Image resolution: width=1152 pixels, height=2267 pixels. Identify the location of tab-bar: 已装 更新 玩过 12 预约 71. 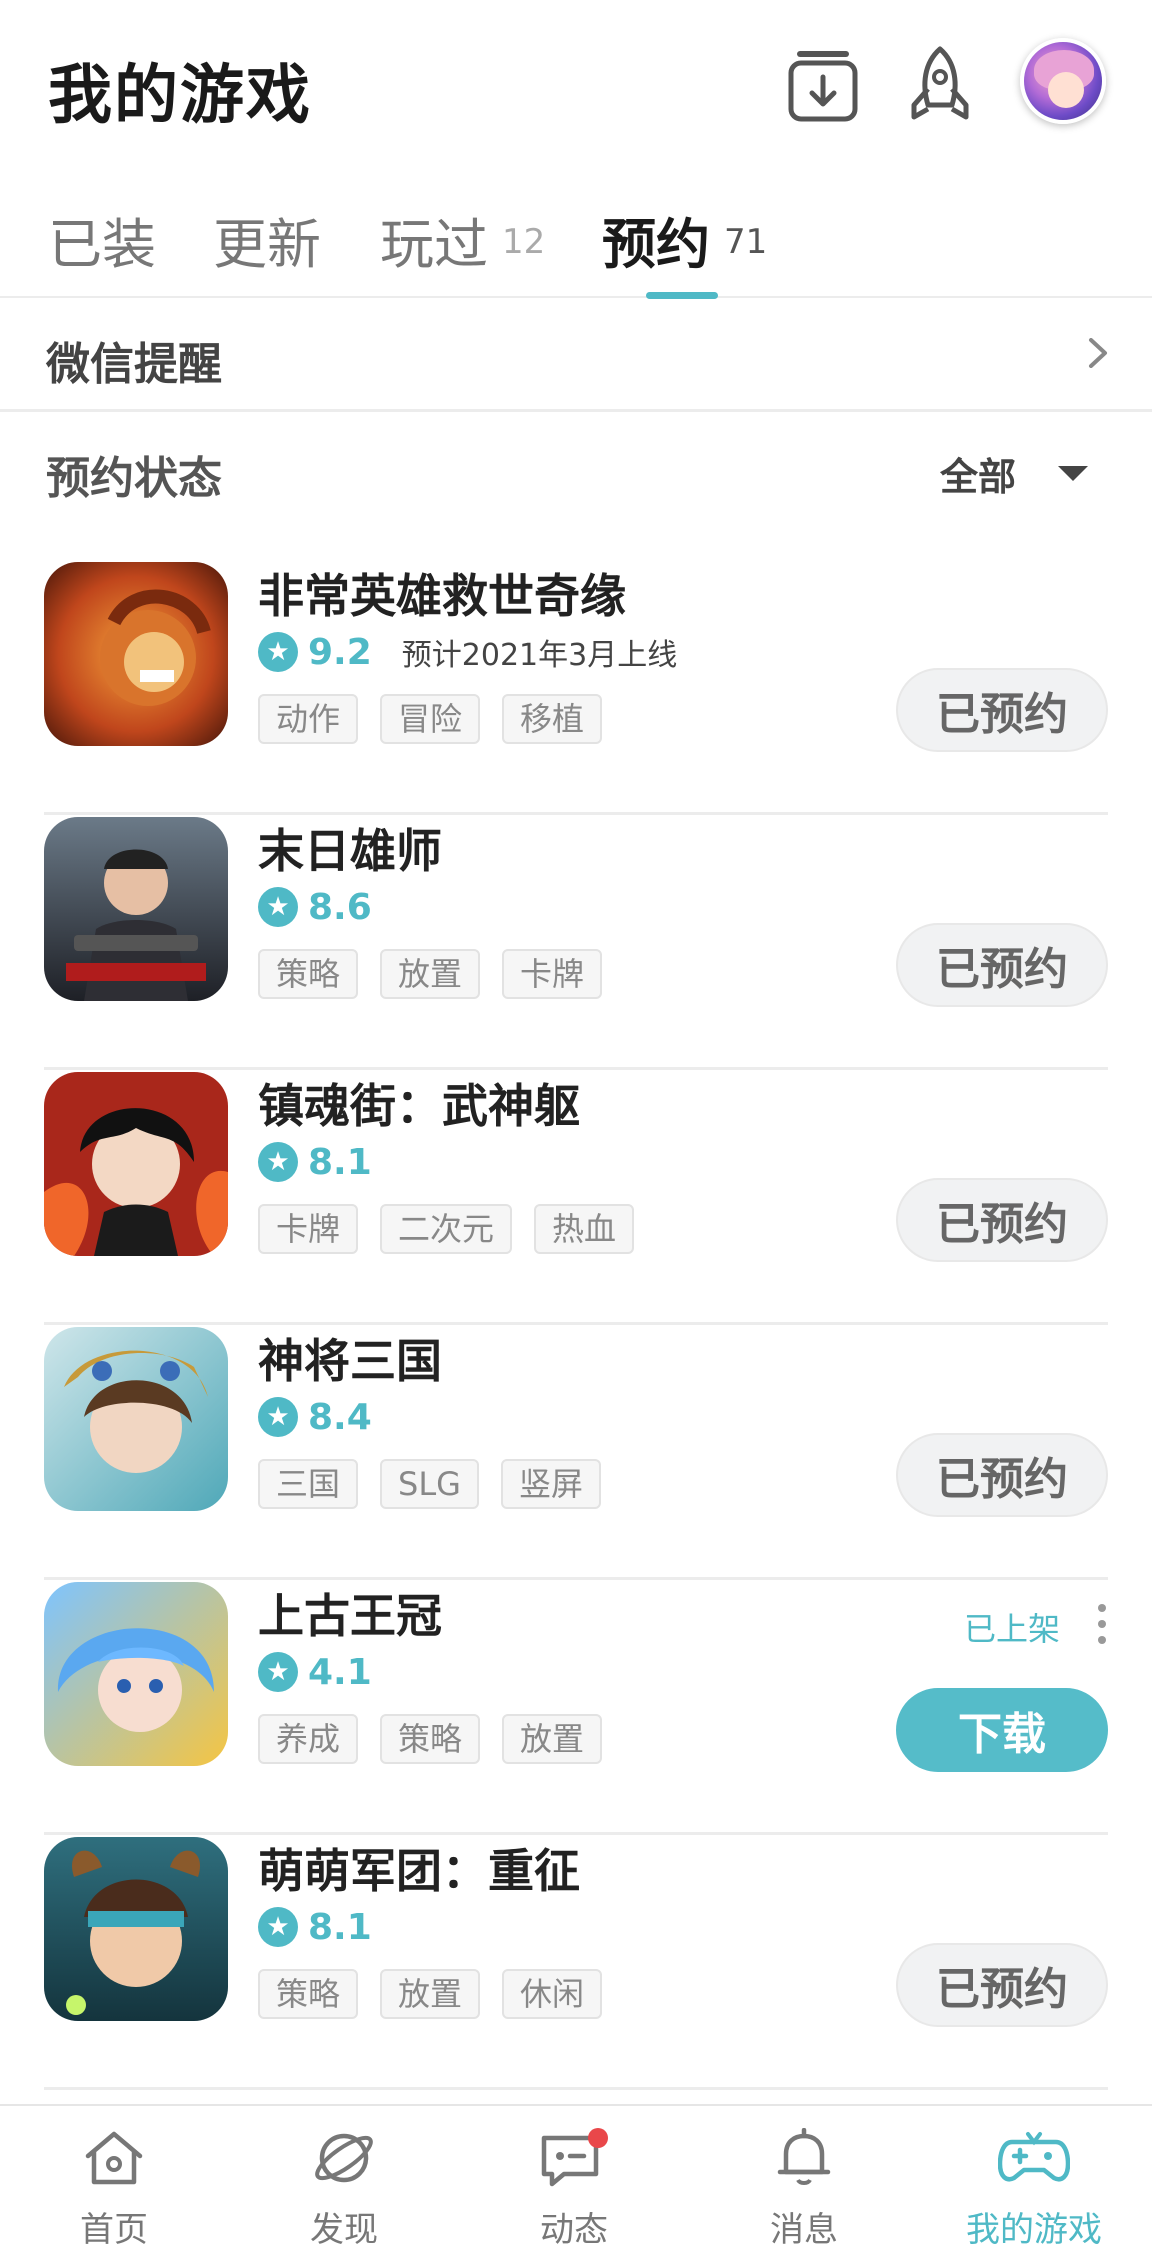
(576, 244).